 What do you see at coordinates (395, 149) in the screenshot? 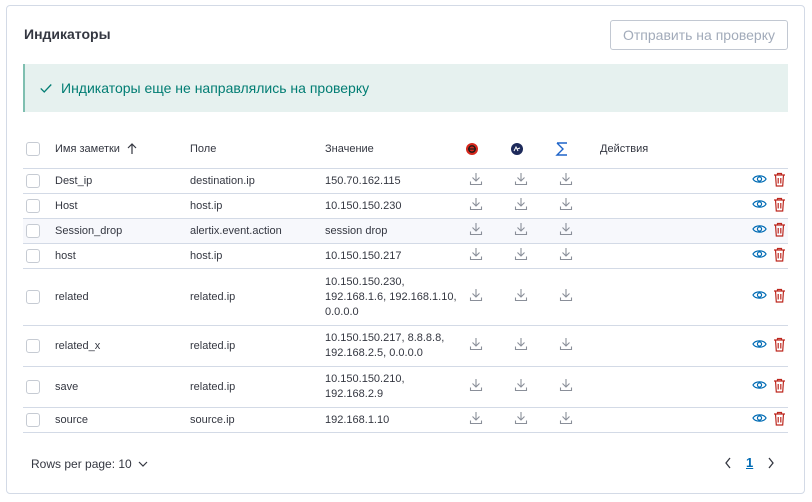
I see `column-header-value: Значение` at bounding box center [395, 149].